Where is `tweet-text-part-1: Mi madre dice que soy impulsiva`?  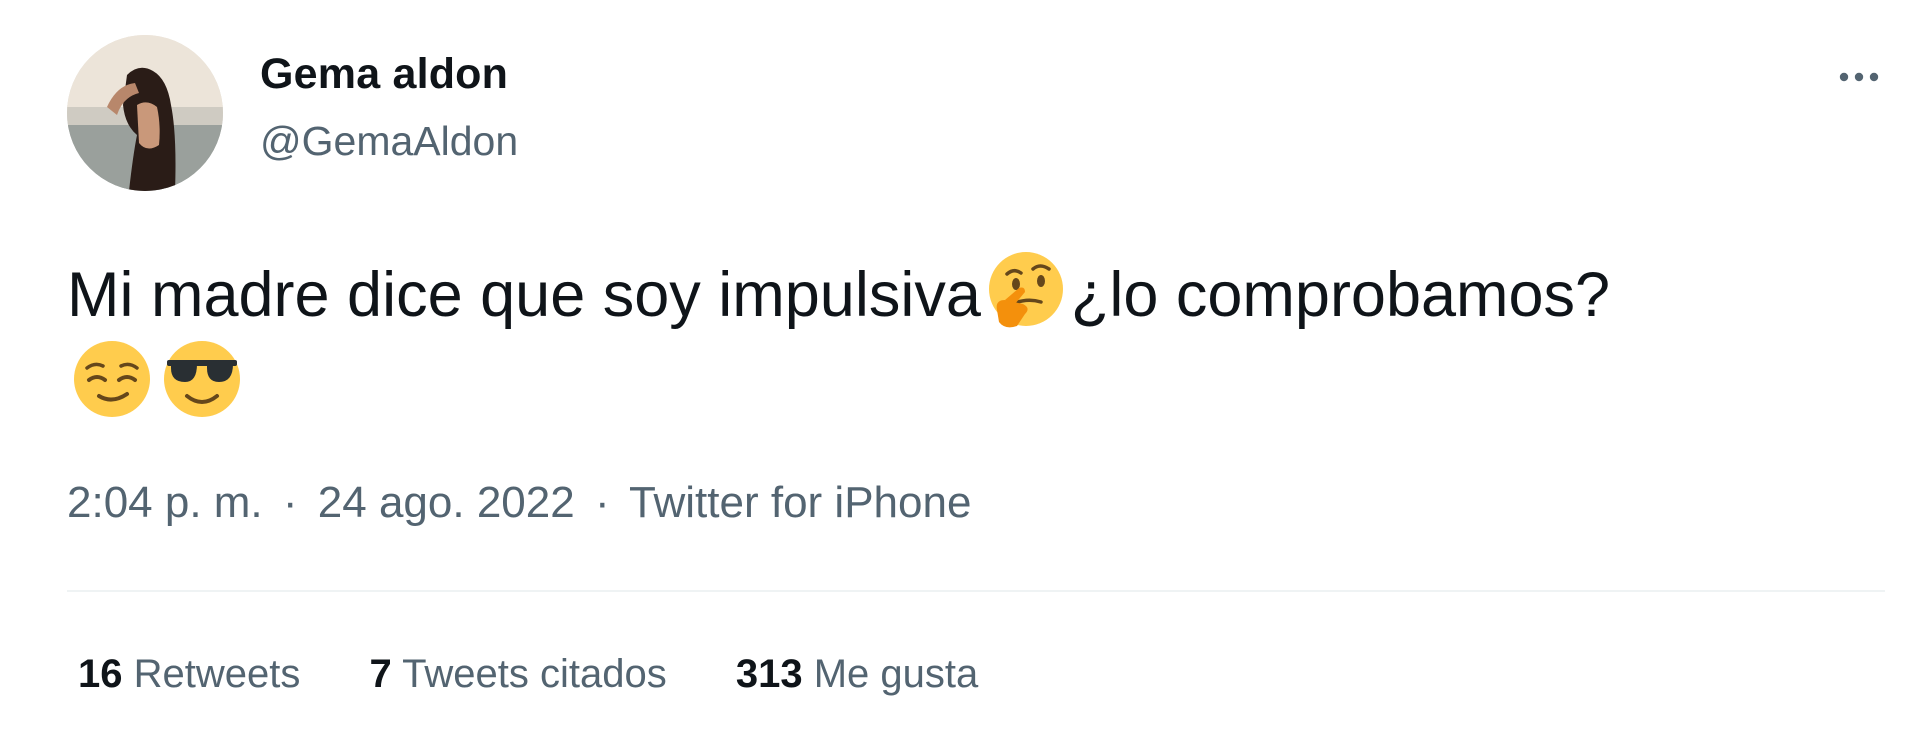 tweet-text-part-1: Mi madre dice que soy impulsiva is located at coordinates (524, 295).